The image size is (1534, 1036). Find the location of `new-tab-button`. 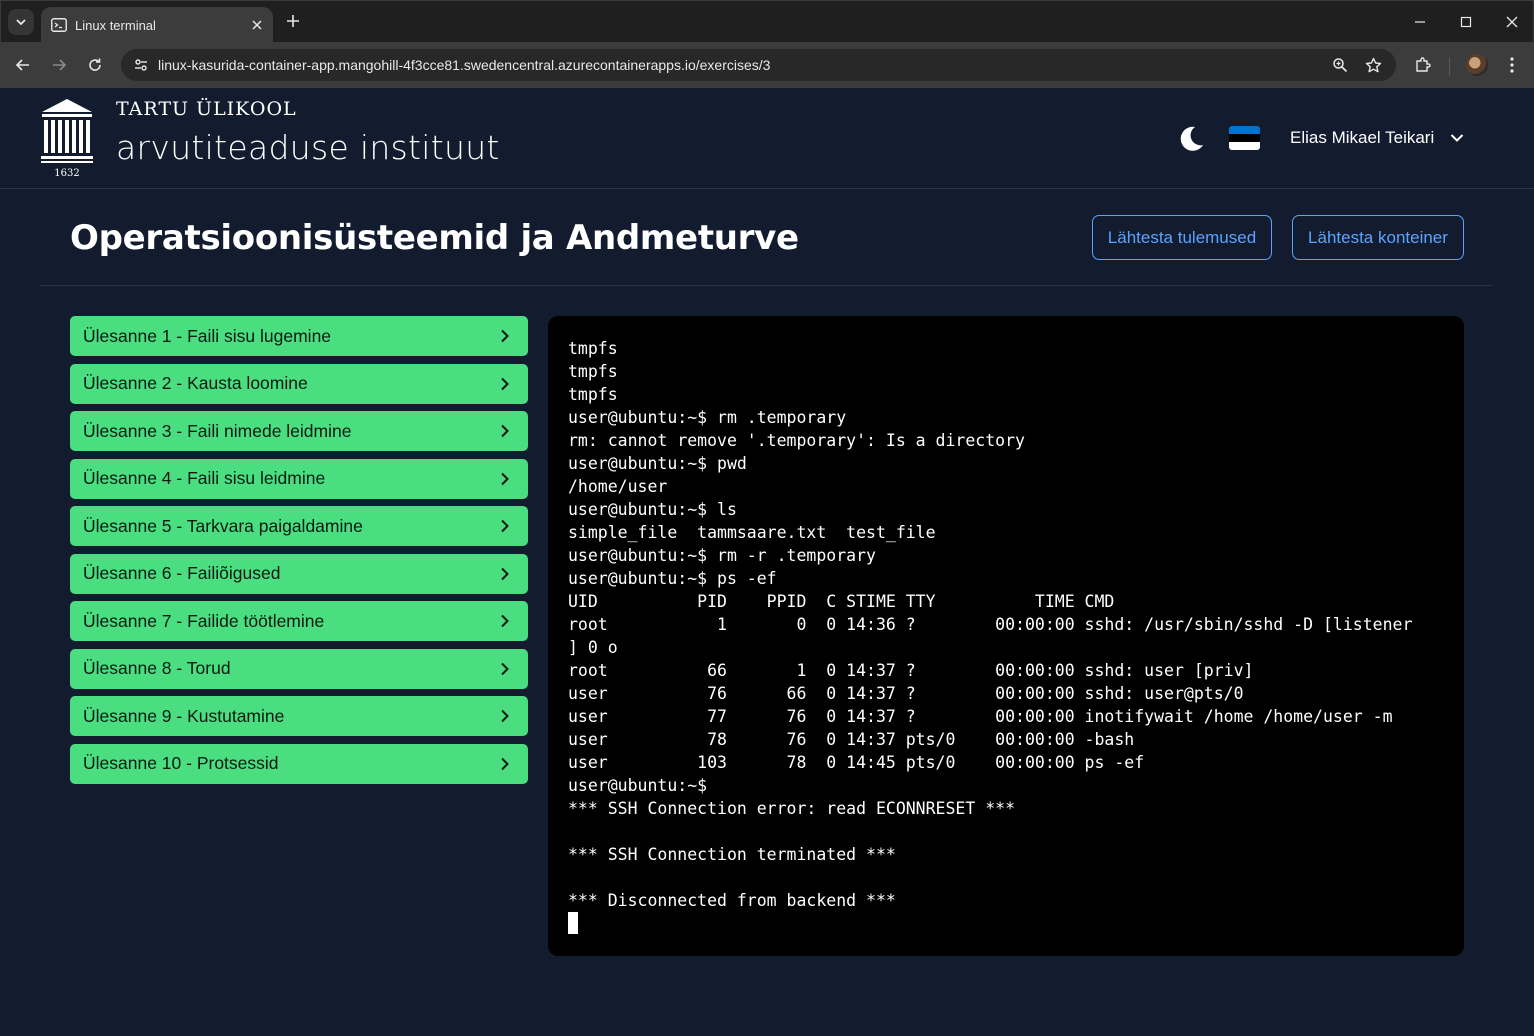

new-tab-button is located at coordinates (293, 21).